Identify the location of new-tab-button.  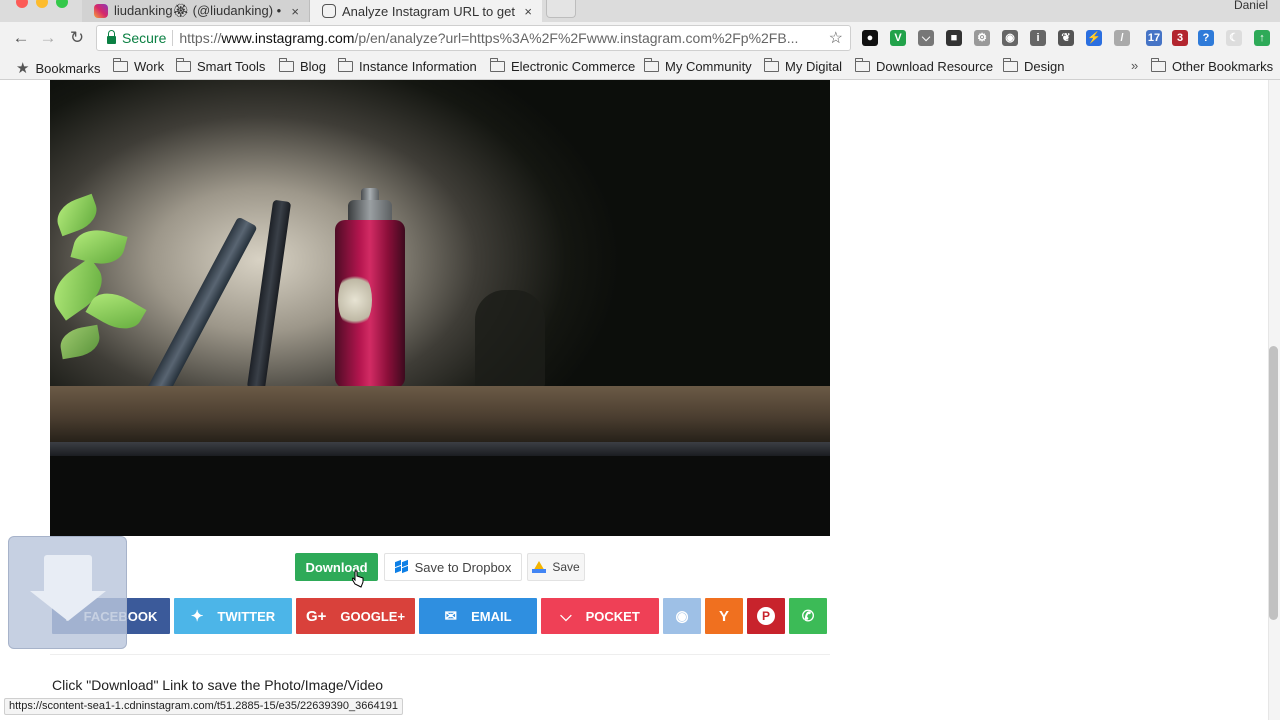
(561, 9).